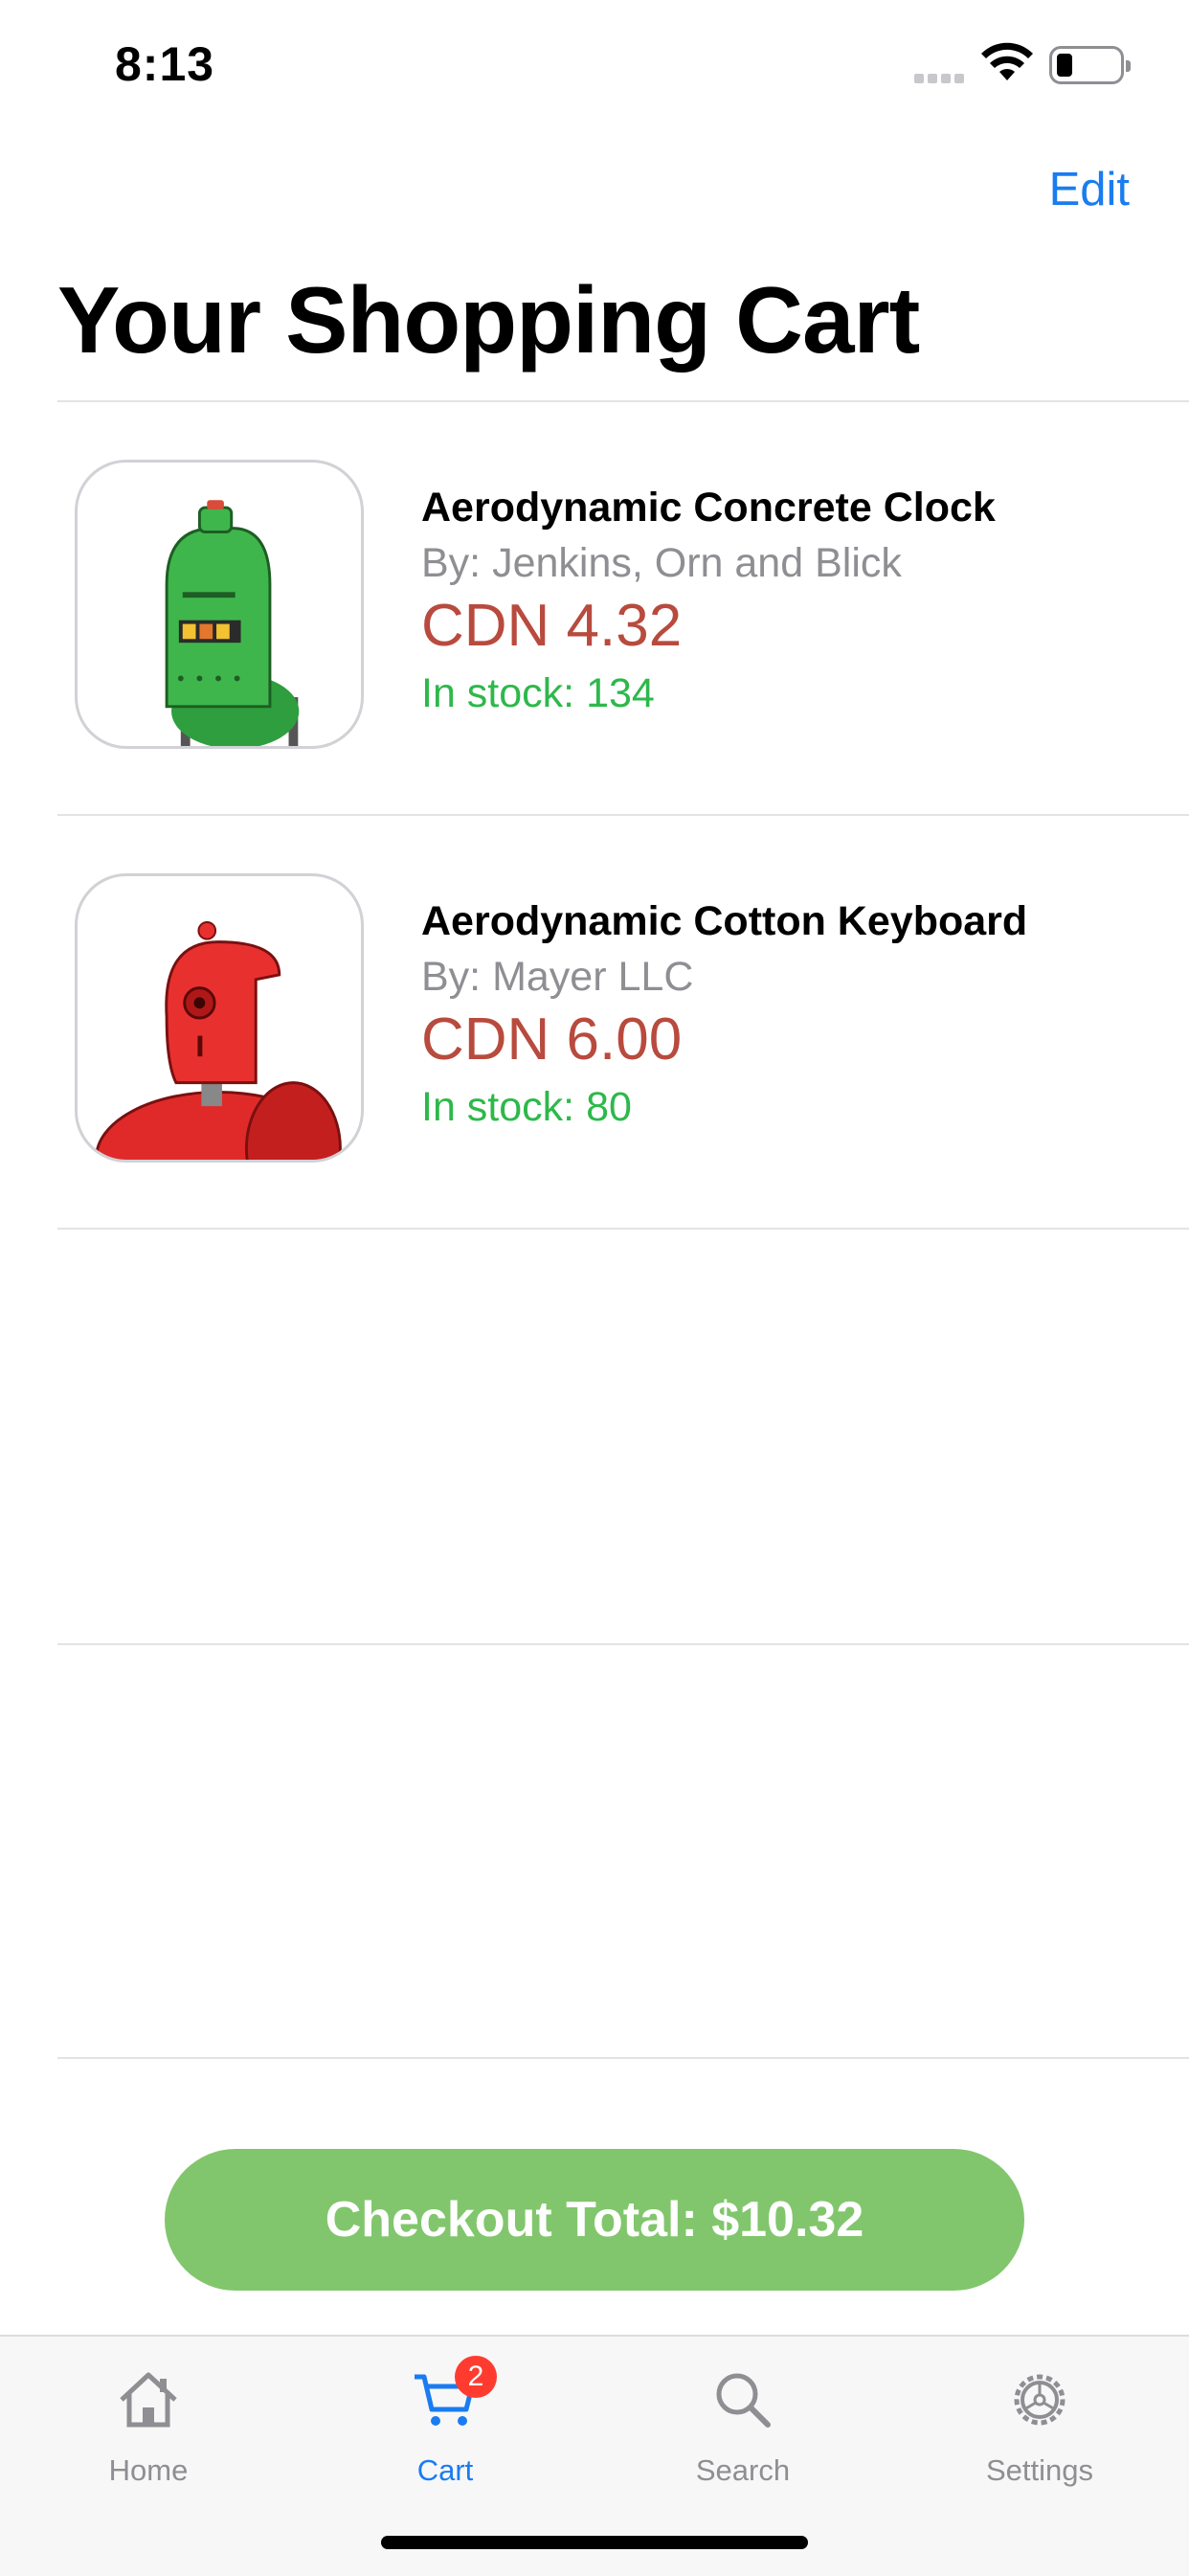 This screenshot has height=2576, width=1189. I want to click on tab-label: Home, so click(148, 2470).